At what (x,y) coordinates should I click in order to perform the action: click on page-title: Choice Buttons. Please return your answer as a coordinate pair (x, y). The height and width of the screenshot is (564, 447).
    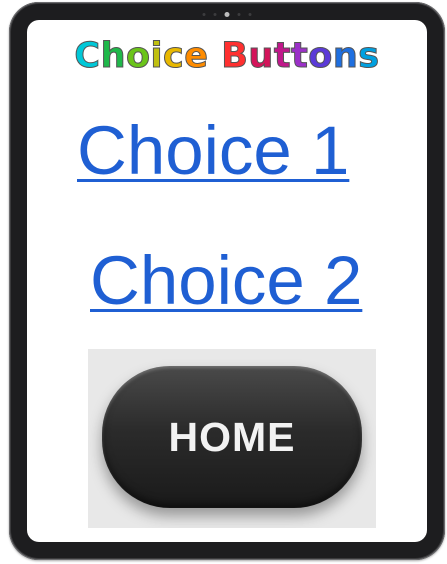
    Looking at the image, I should click on (227, 56).